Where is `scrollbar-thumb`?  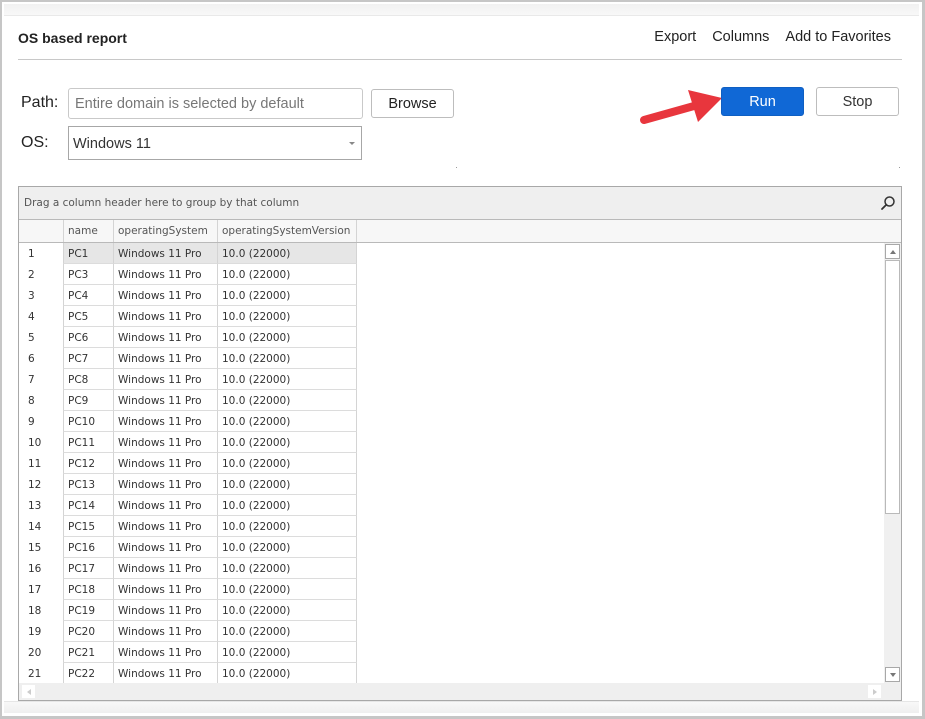
scrollbar-thumb is located at coordinates (892, 387).